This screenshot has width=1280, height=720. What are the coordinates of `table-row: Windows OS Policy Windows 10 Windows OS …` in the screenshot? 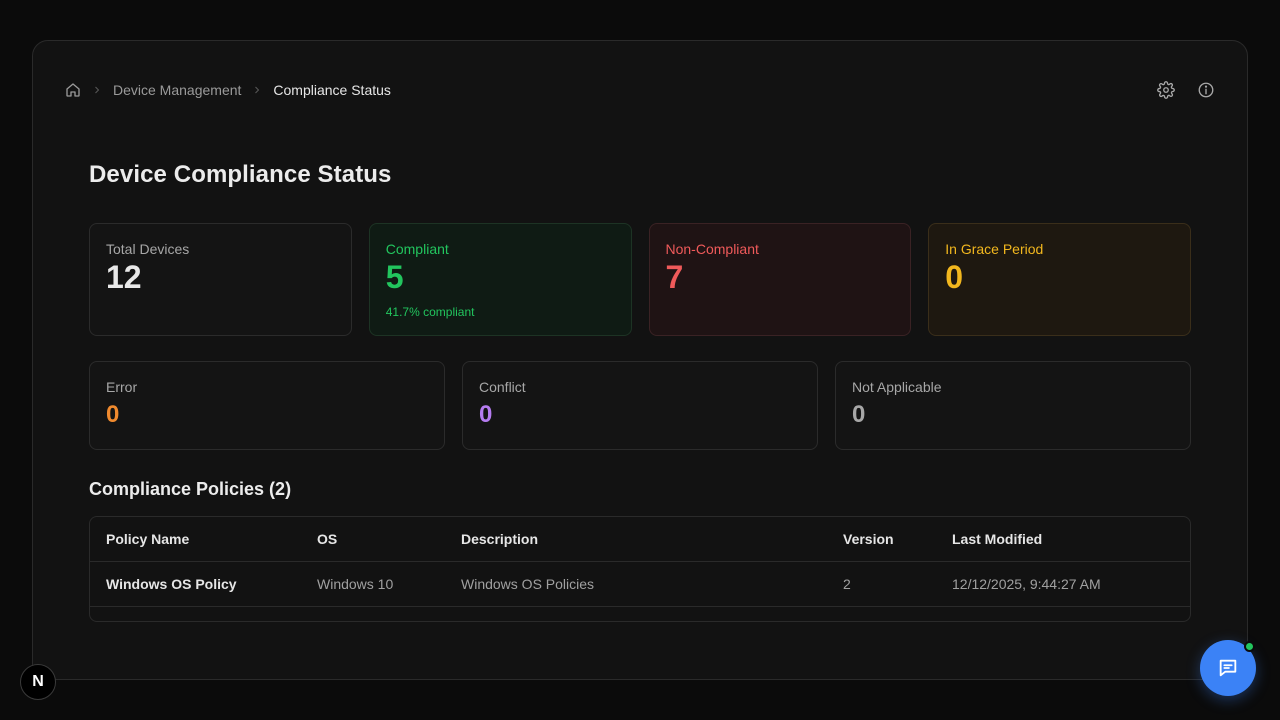 It's located at (640, 584).